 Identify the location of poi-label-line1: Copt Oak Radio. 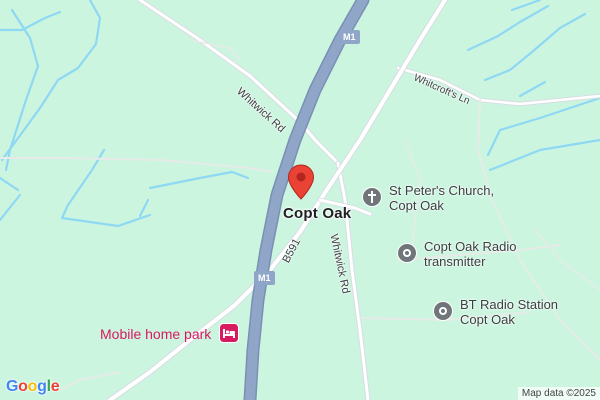
(470, 246).